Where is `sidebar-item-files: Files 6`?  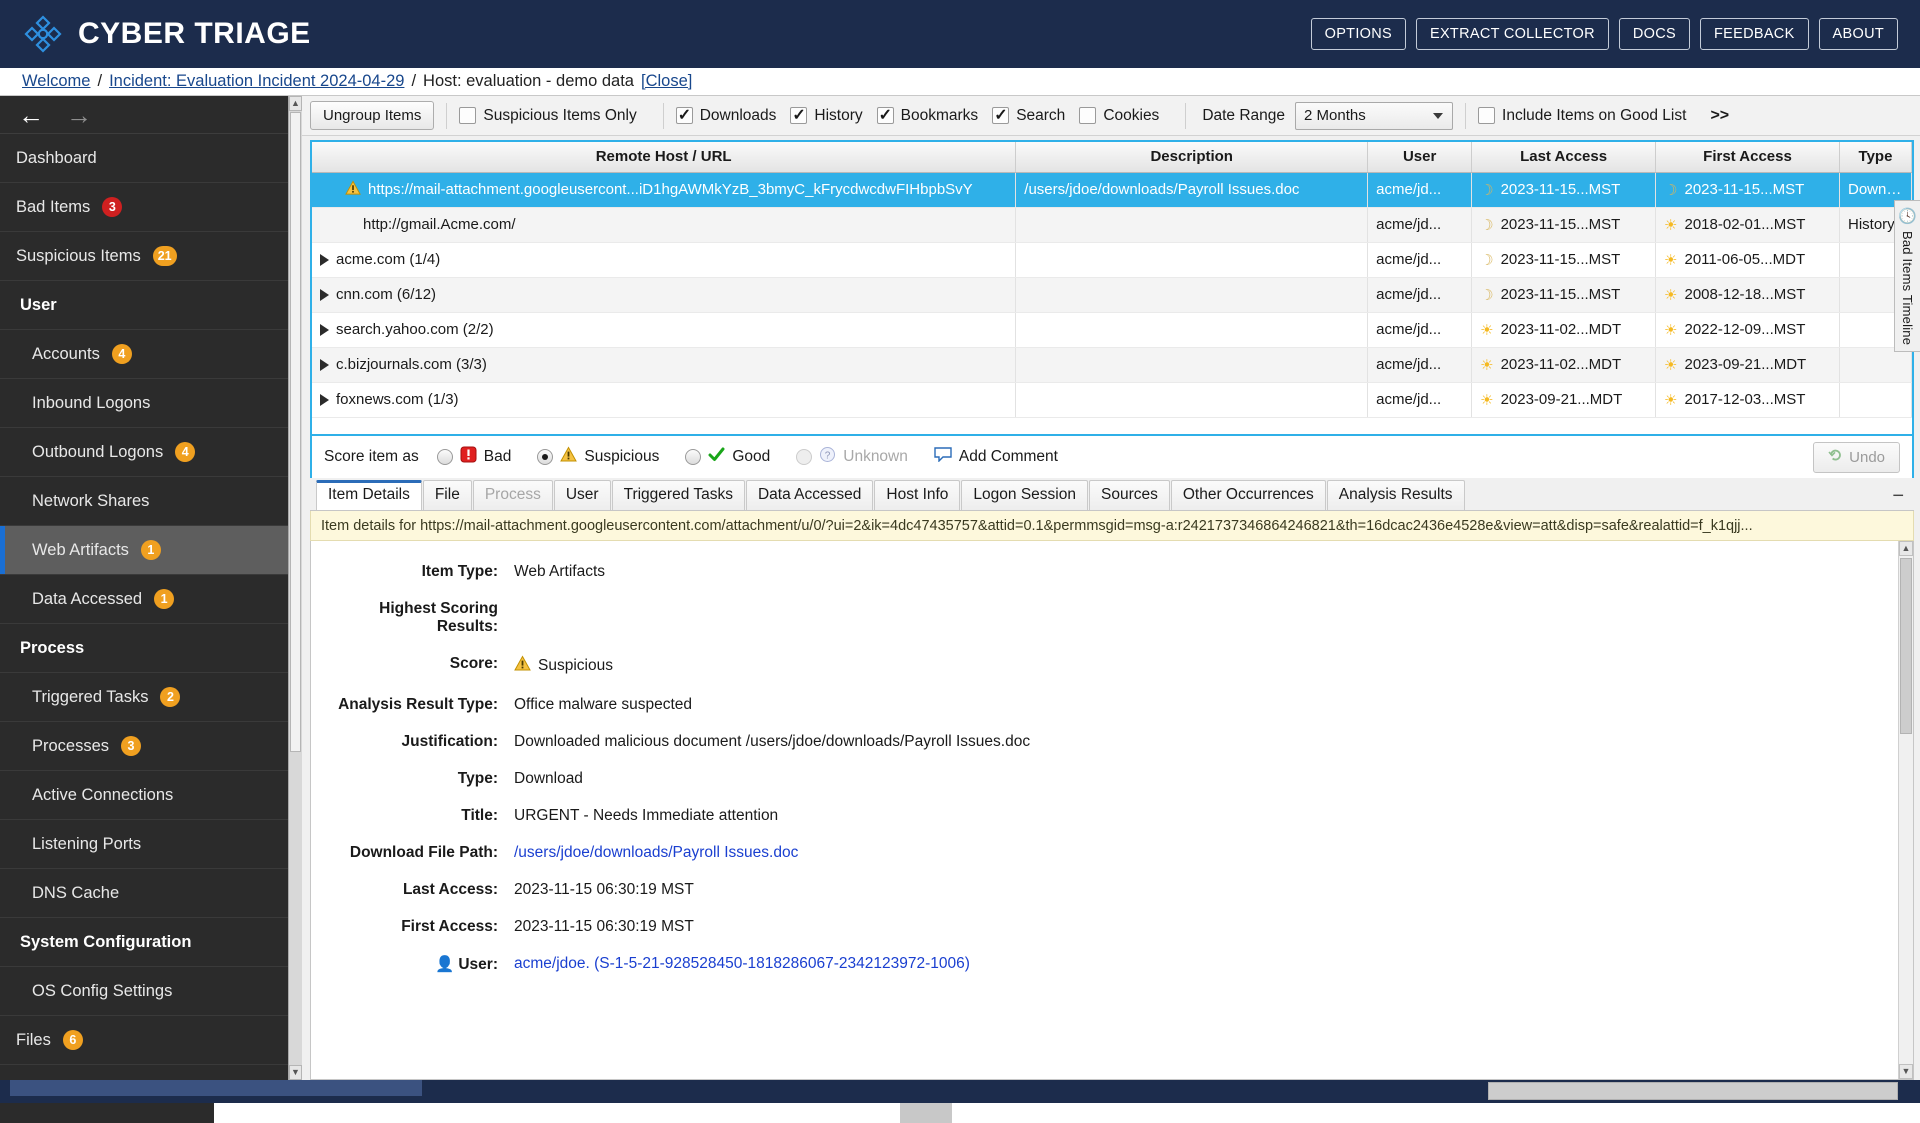
sidebar-item-files: Files 6 is located at coordinates (151, 1040).